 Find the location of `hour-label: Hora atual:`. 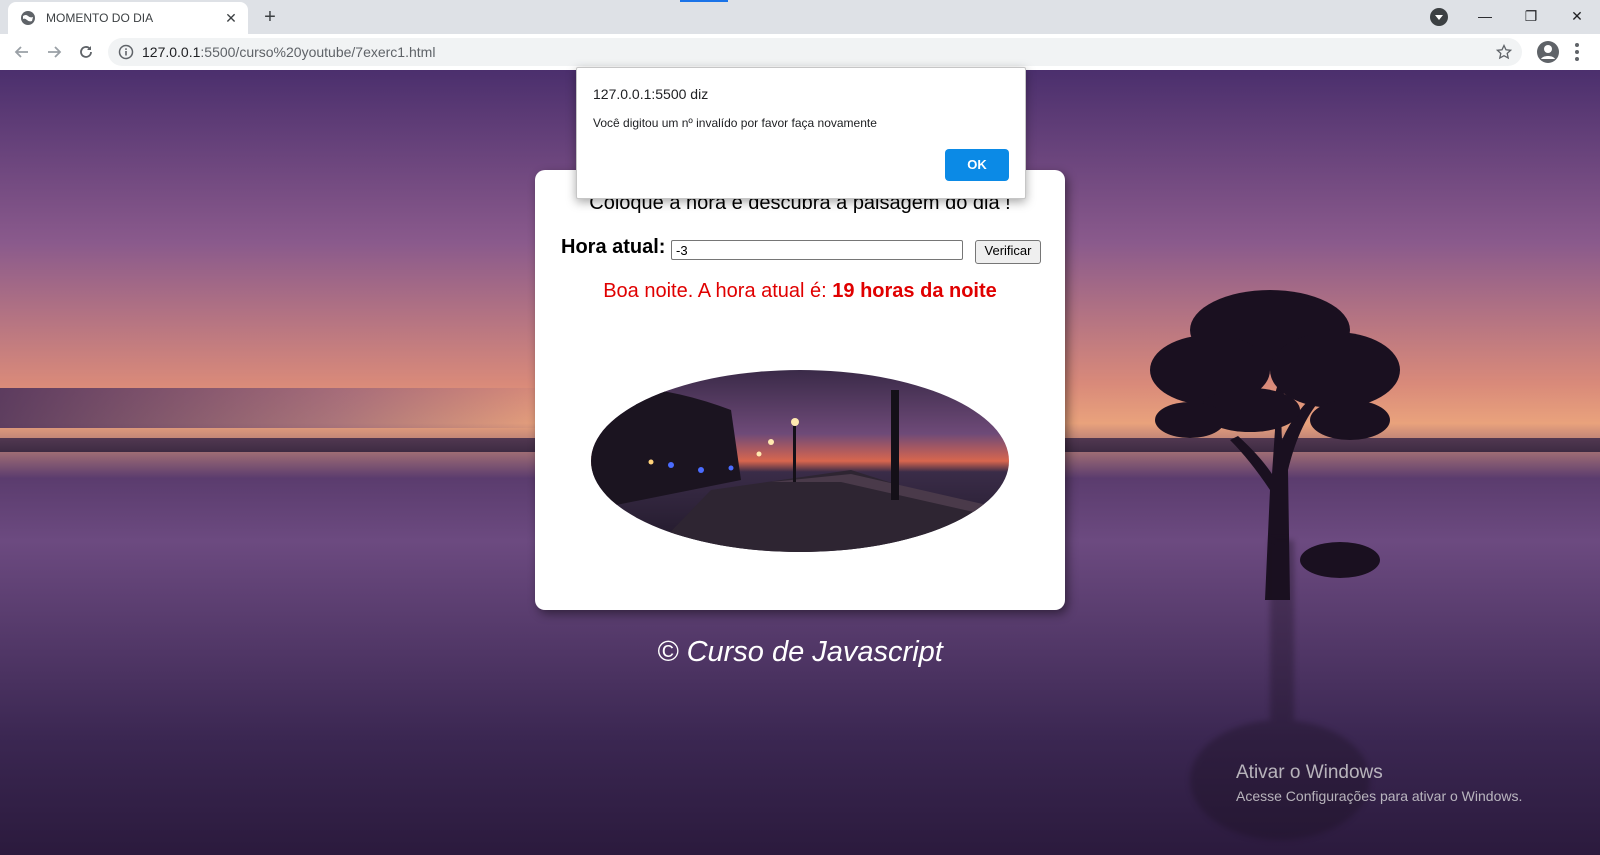

hour-label: Hora atual: is located at coordinates (613, 247).